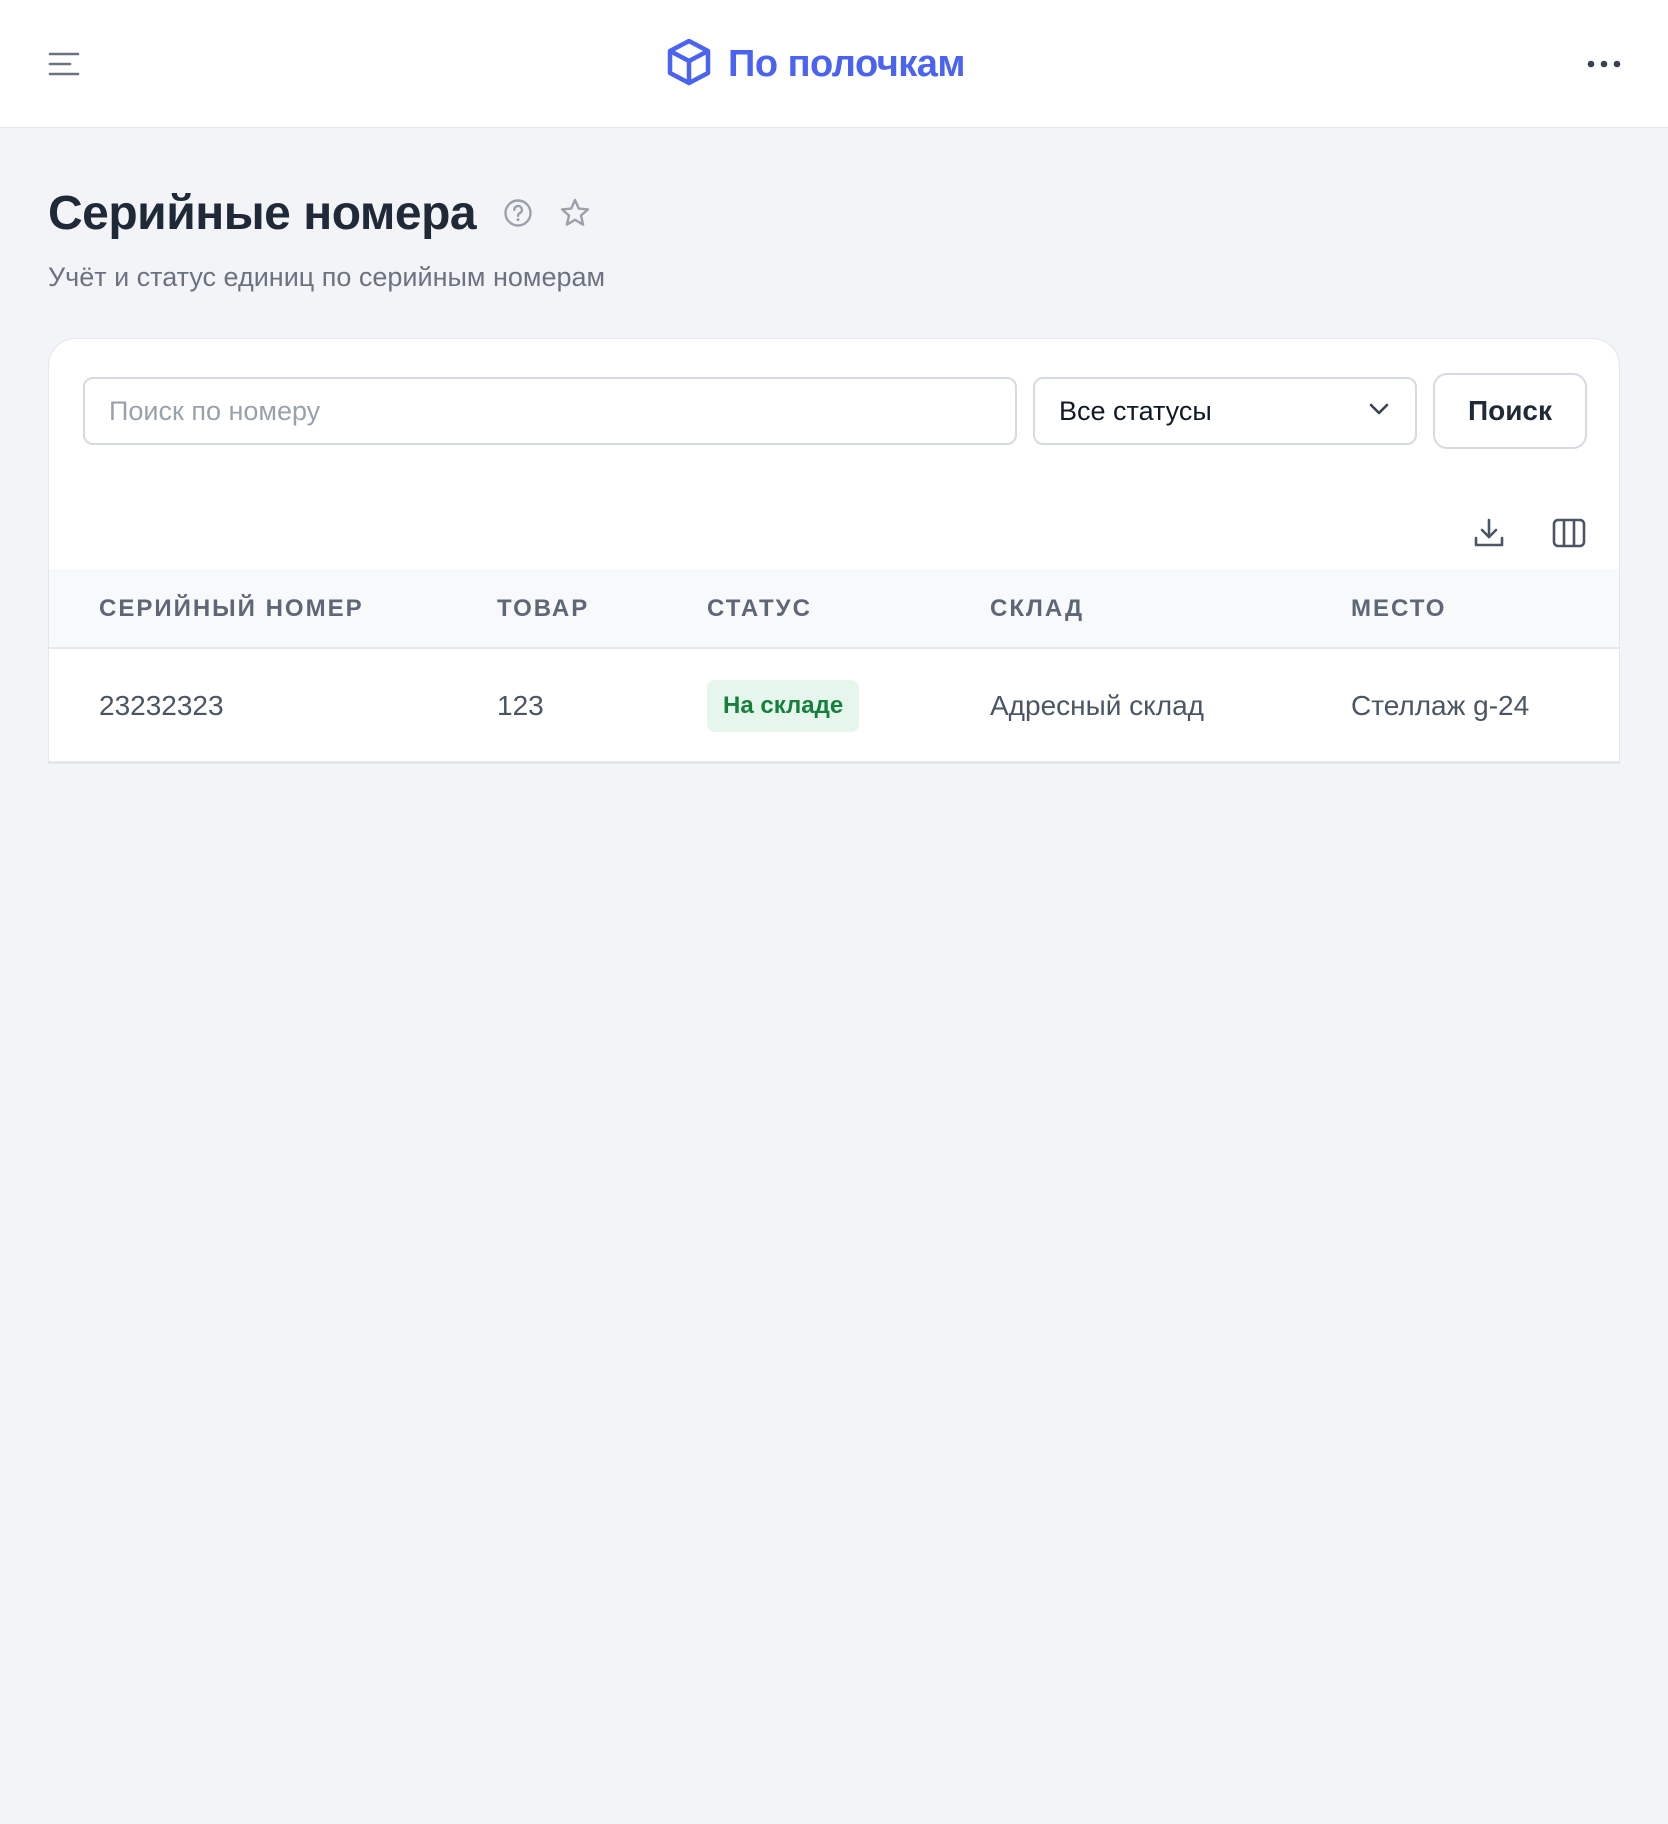  Describe the element at coordinates (689, 64) in the screenshot. I see `cube-icon` at that location.